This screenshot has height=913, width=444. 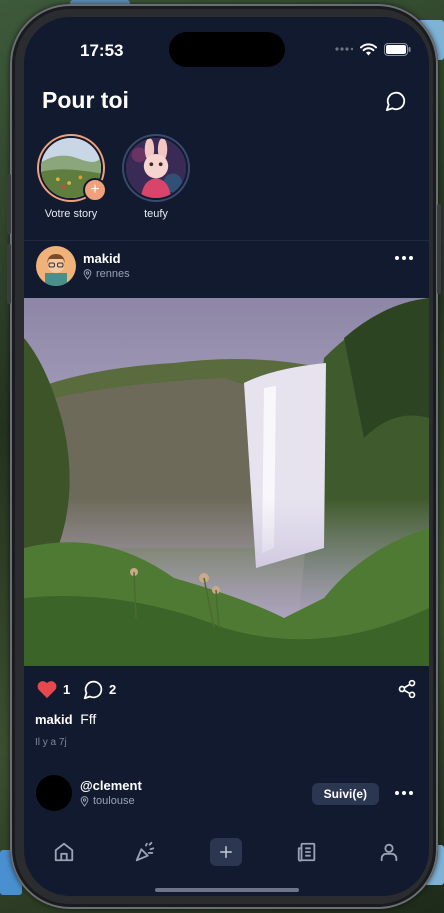 I want to click on cellular-signal-icon, so click(x=344, y=49).